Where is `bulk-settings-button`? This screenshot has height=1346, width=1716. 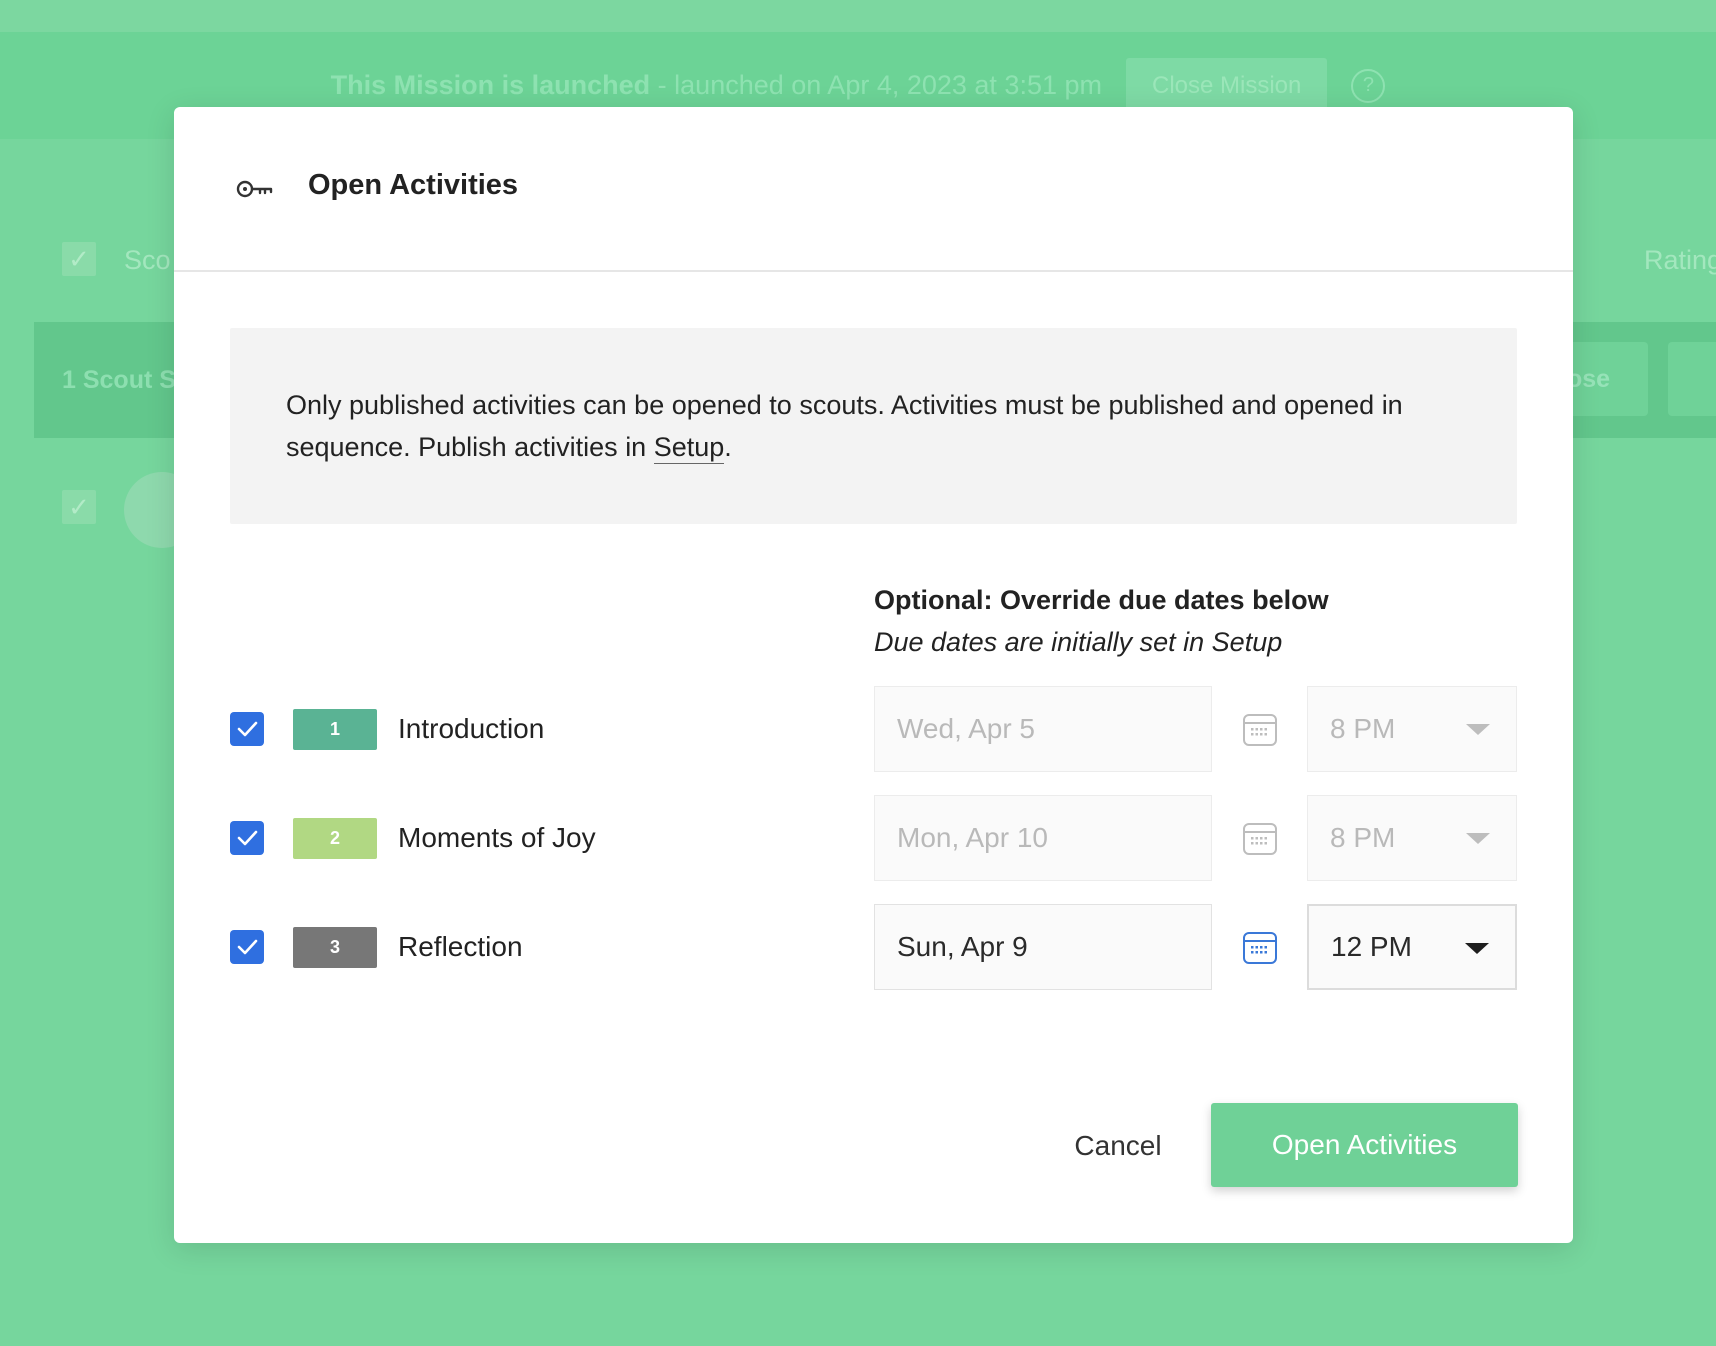
bulk-settings-button is located at coordinates (1692, 379).